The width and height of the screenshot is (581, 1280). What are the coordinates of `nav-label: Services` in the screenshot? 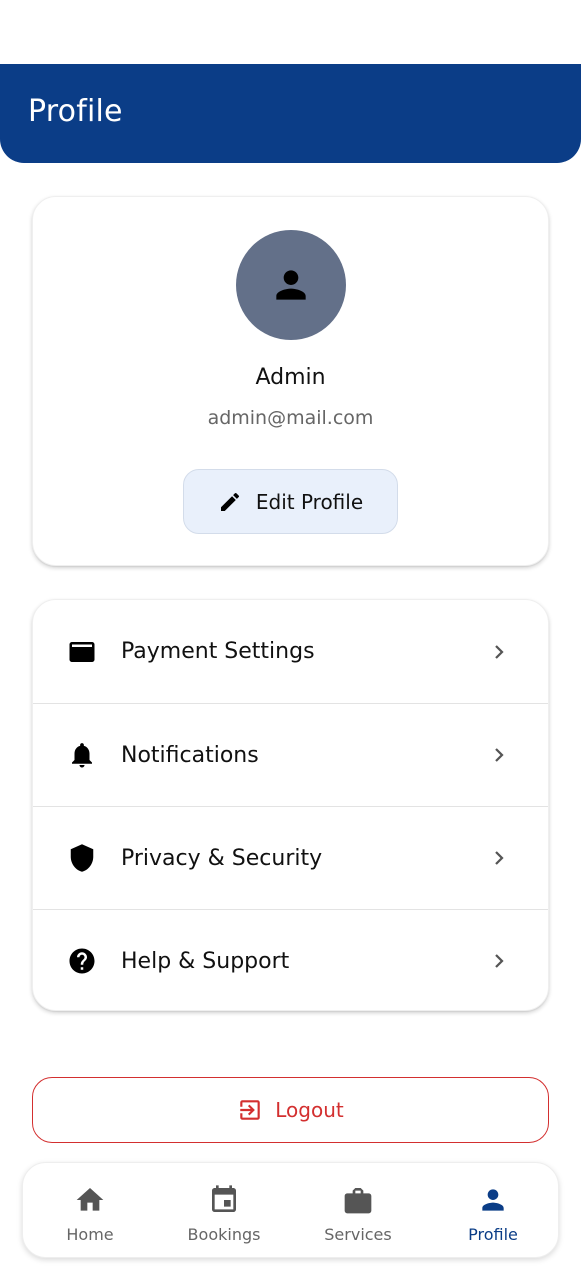 It's located at (358, 1234).